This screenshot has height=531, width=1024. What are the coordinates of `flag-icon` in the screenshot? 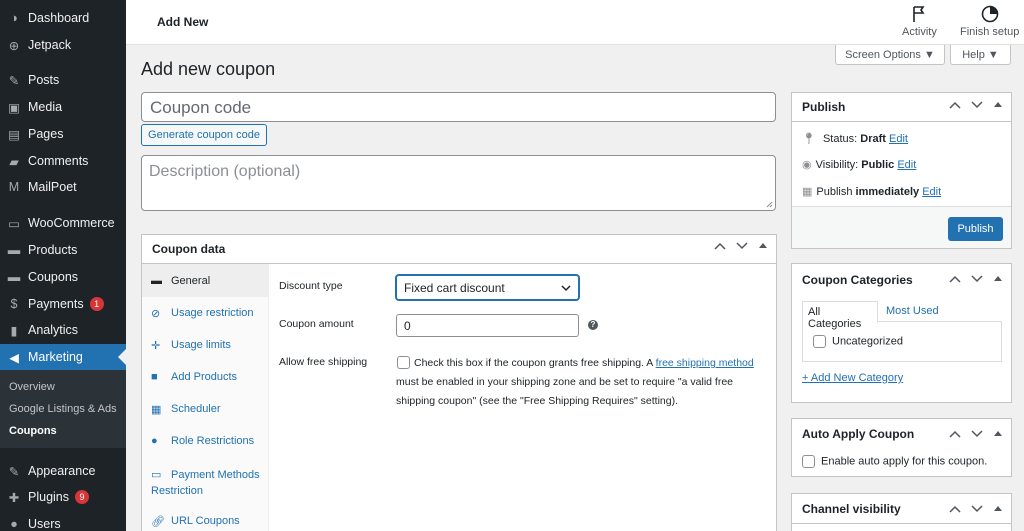 It's located at (919, 14).